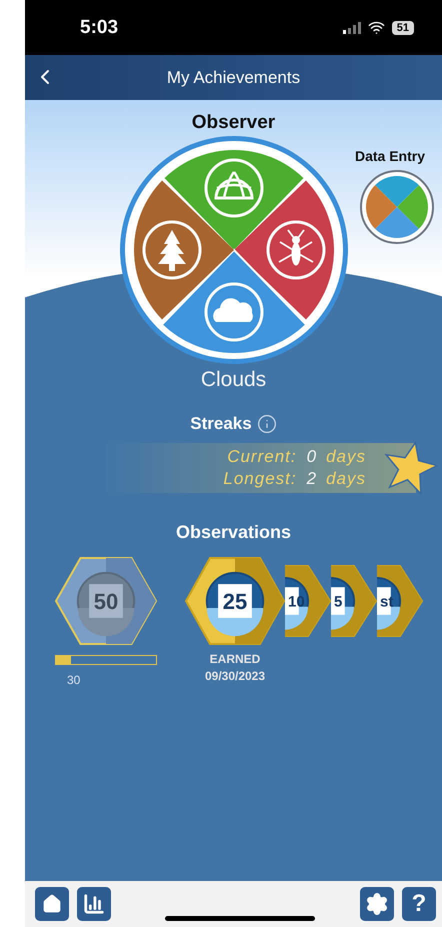 The image size is (442, 927). I want to click on battery-level: 51, so click(403, 27).